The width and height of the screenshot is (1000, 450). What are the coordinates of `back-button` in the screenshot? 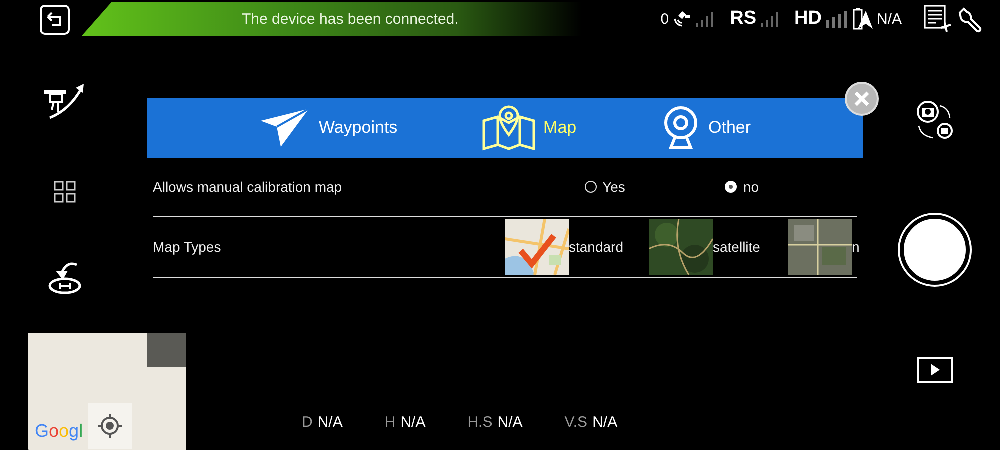 It's located at (55, 20).